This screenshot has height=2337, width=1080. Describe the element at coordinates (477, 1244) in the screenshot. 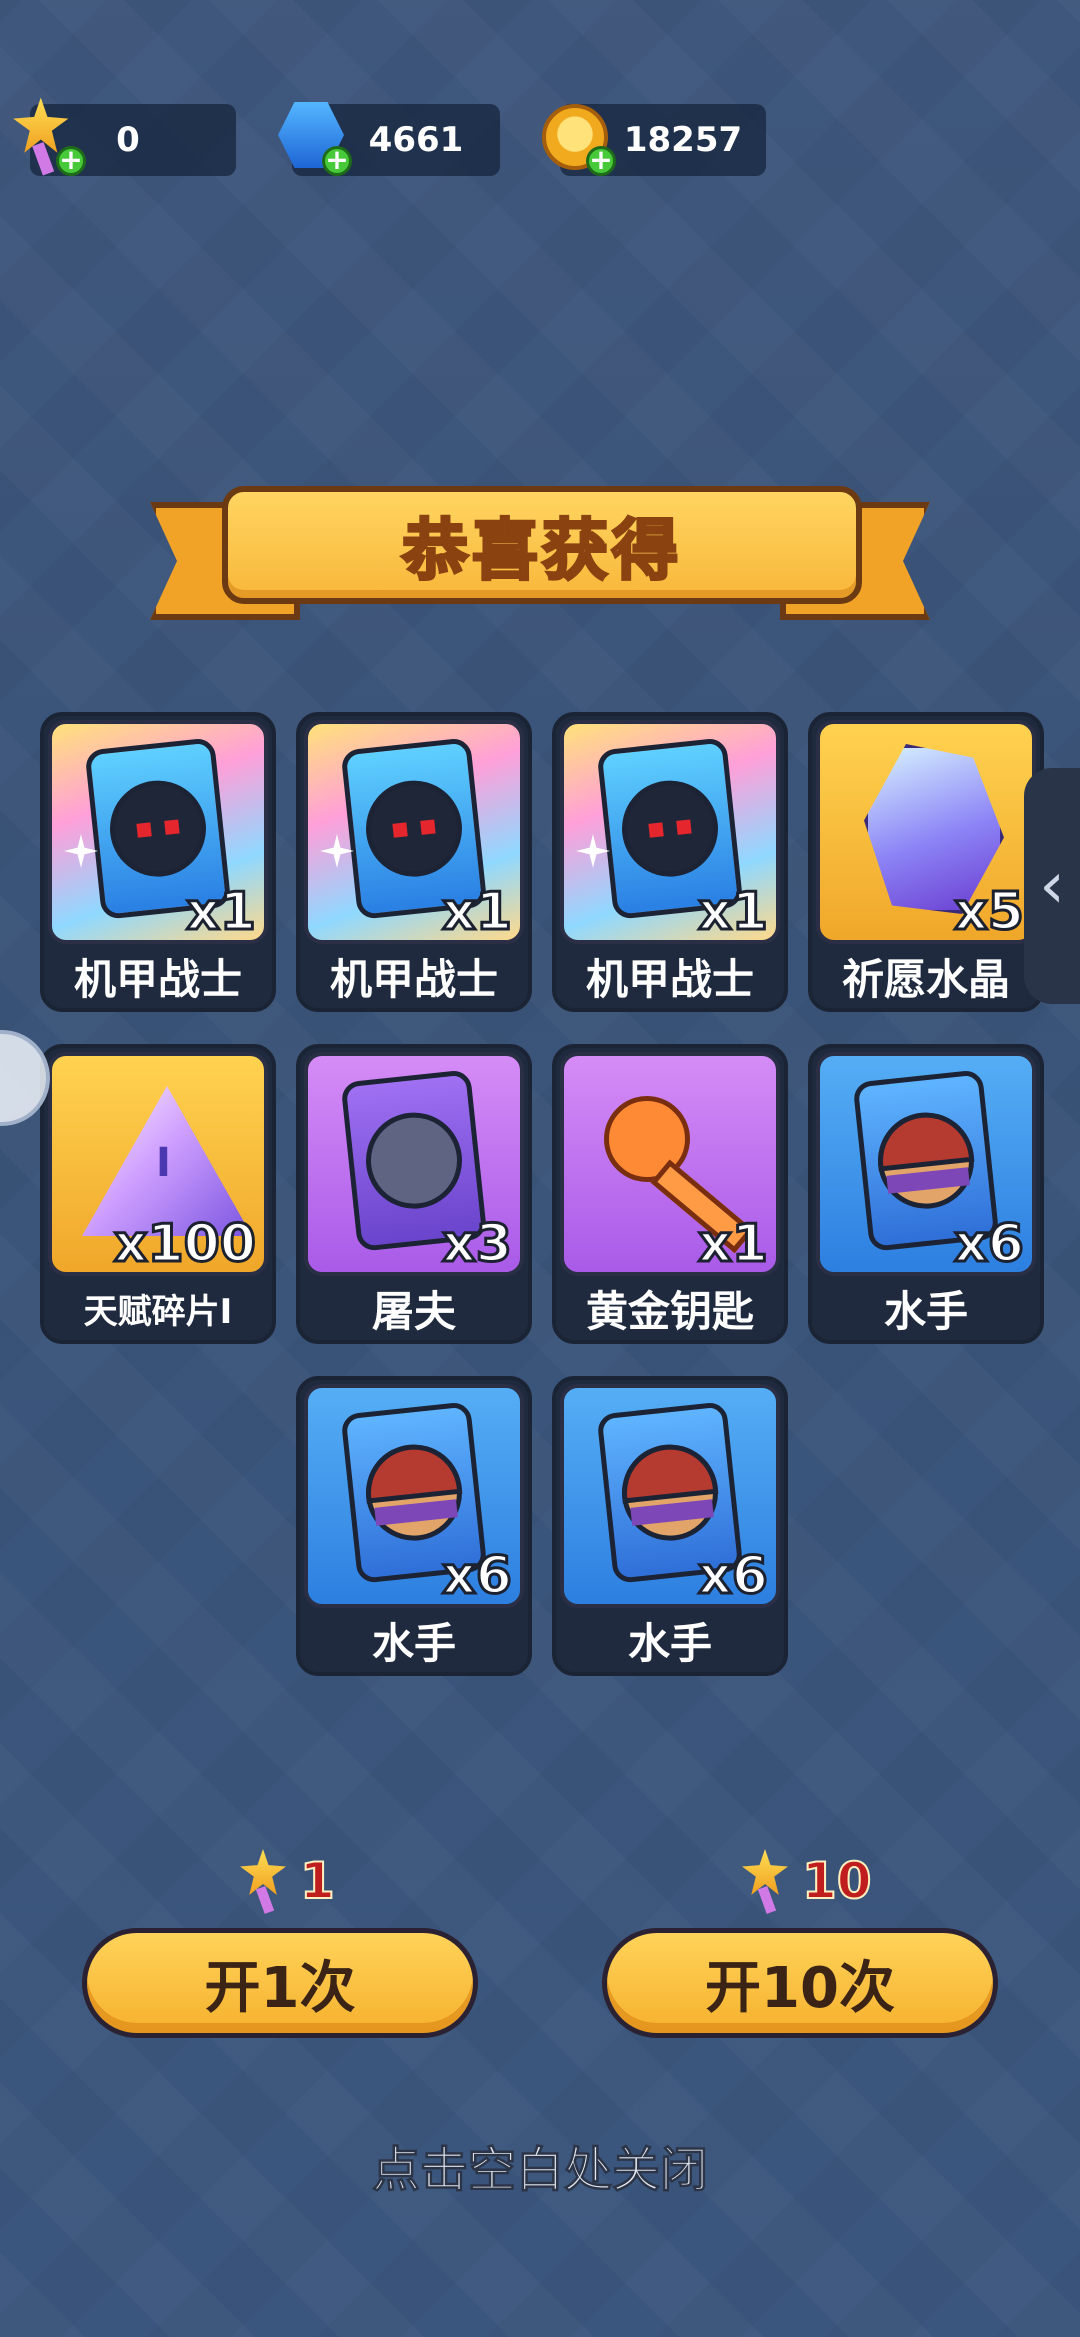

I see `reward-count: x3` at that location.